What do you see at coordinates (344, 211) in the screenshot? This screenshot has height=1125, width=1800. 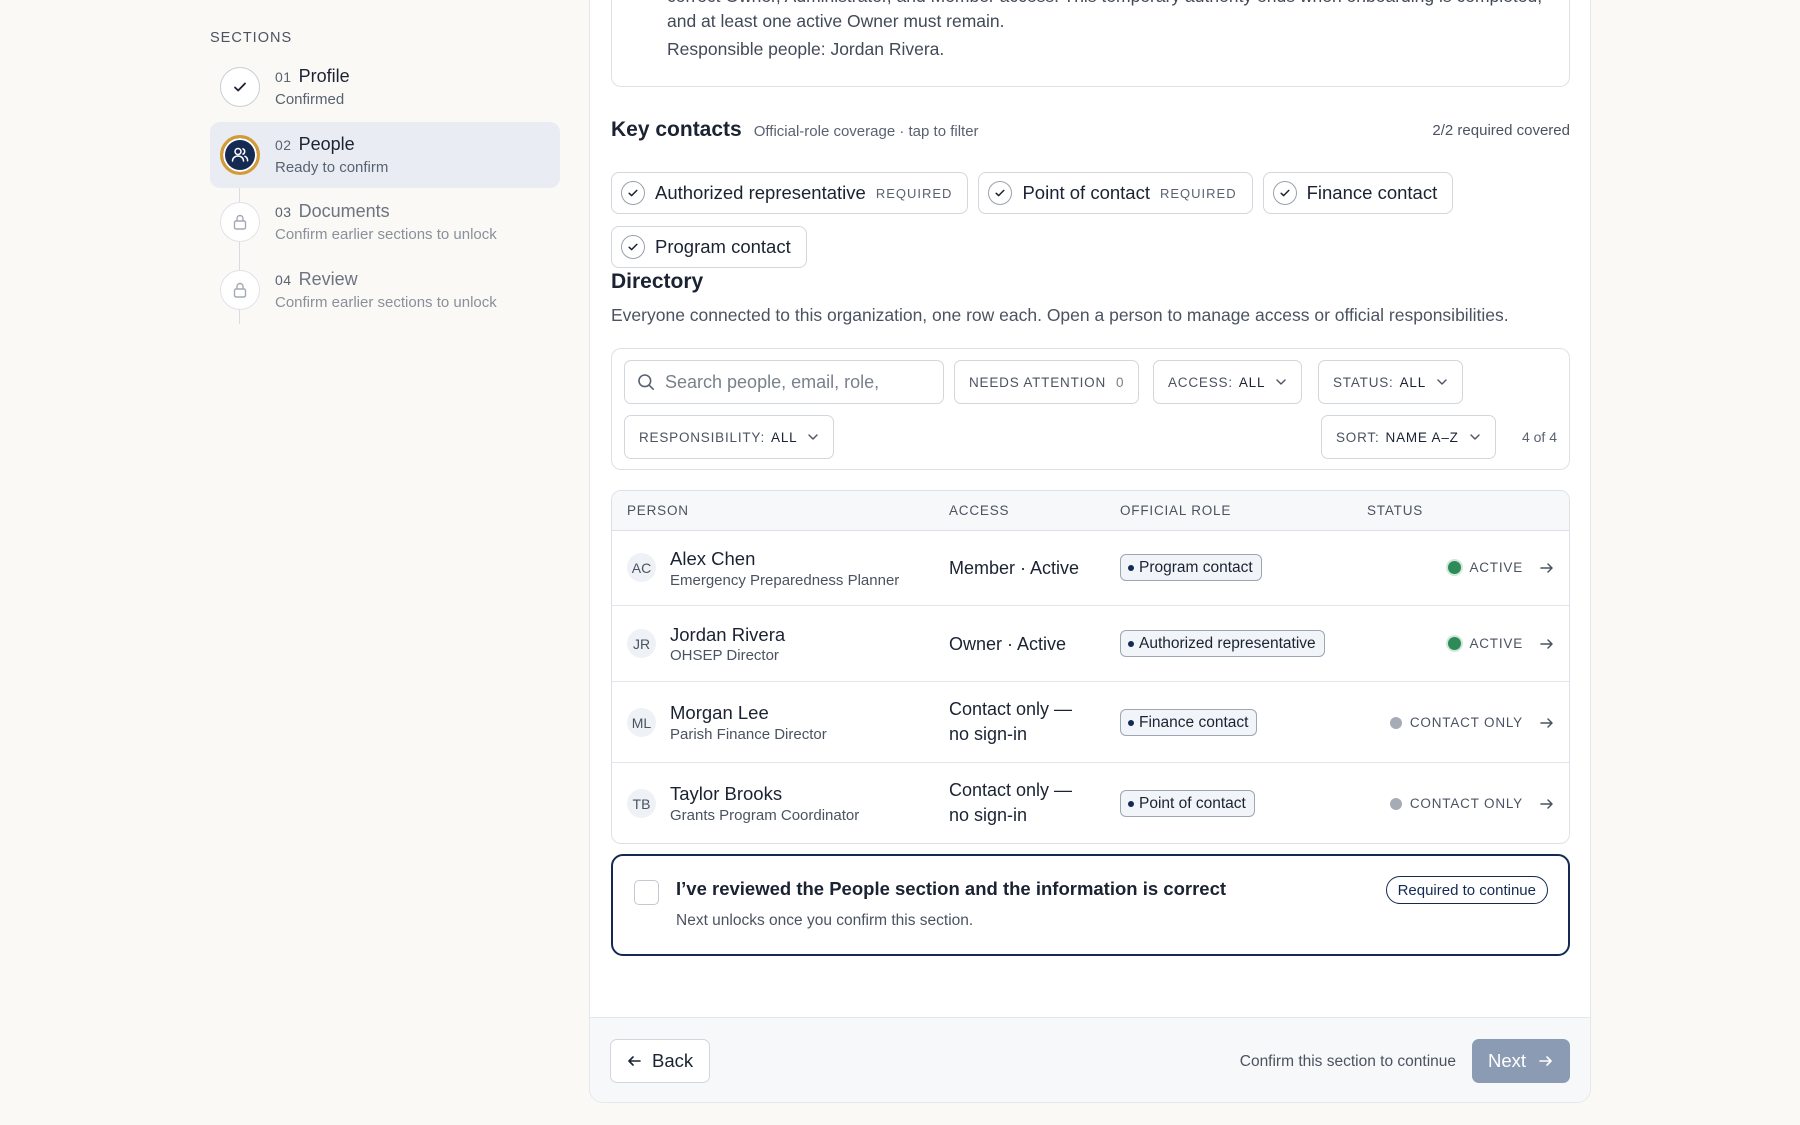 I see `step-title: Documents` at bounding box center [344, 211].